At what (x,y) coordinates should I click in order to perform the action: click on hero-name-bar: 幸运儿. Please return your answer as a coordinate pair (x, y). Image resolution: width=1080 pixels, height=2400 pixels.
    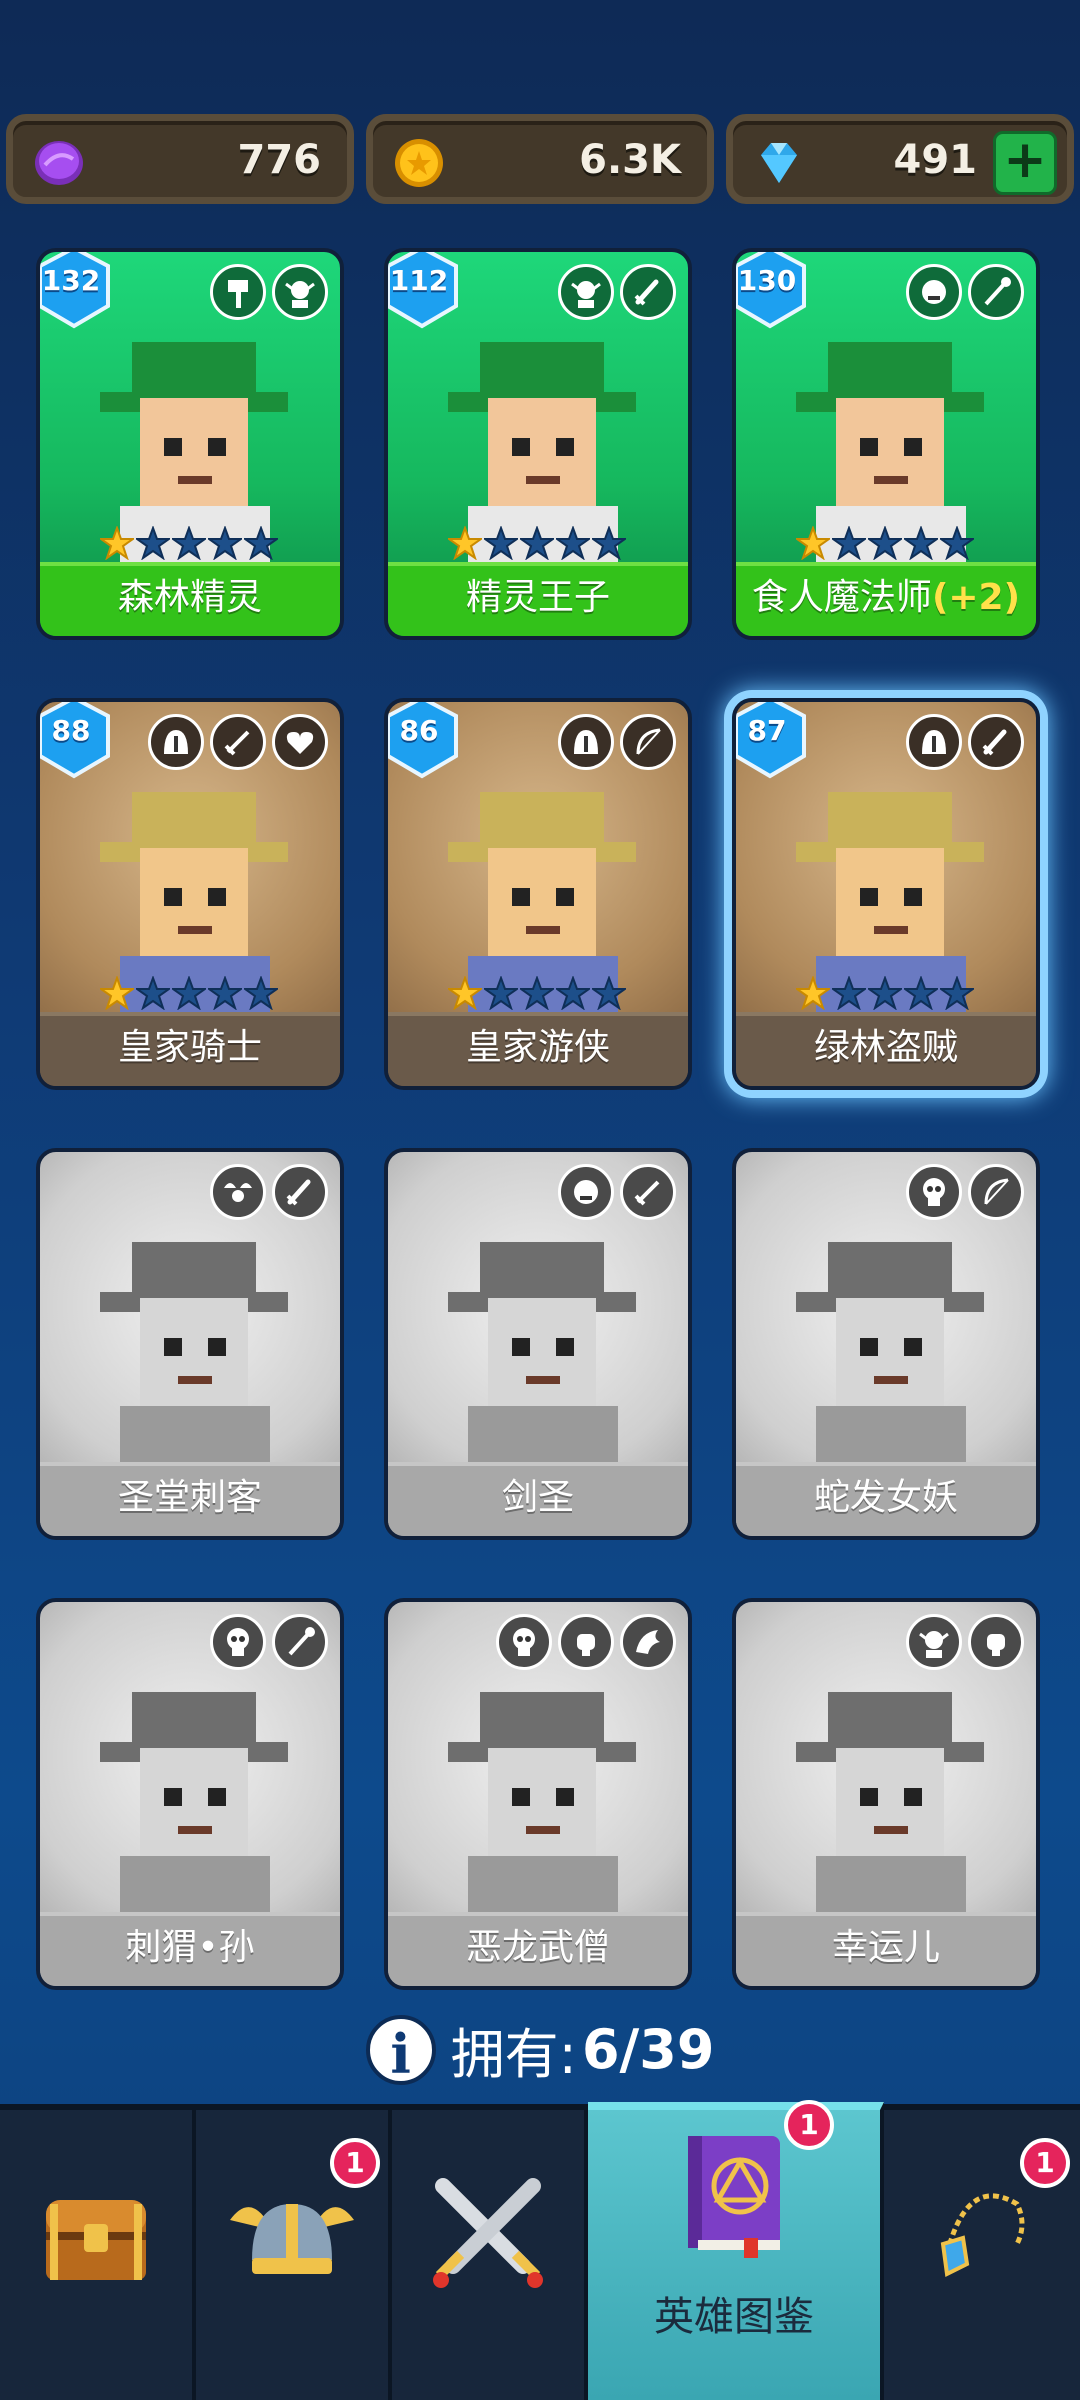
    Looking at the image, I should click on (886, 1949).